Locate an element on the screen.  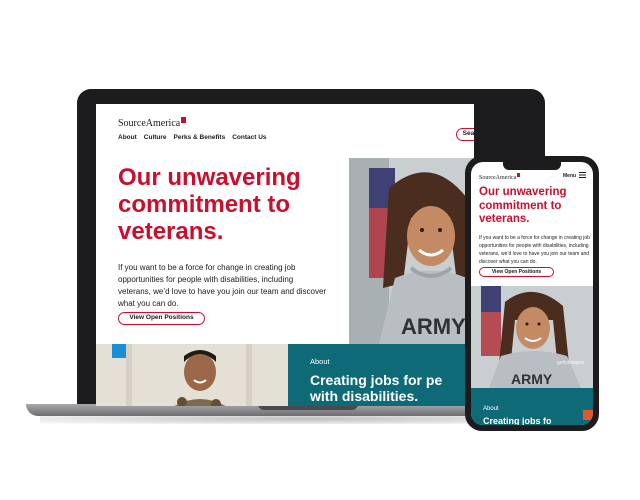
logo-mark-icon is located at coordinates (184, 120).